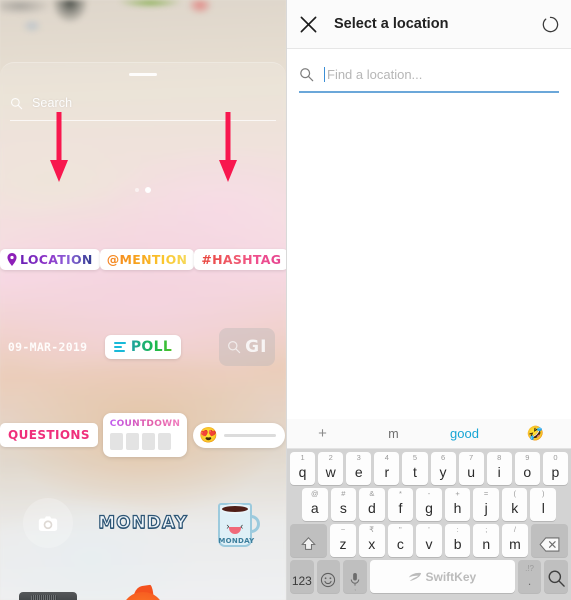  I want to click on key-i: 8 i, so click(499, 468).